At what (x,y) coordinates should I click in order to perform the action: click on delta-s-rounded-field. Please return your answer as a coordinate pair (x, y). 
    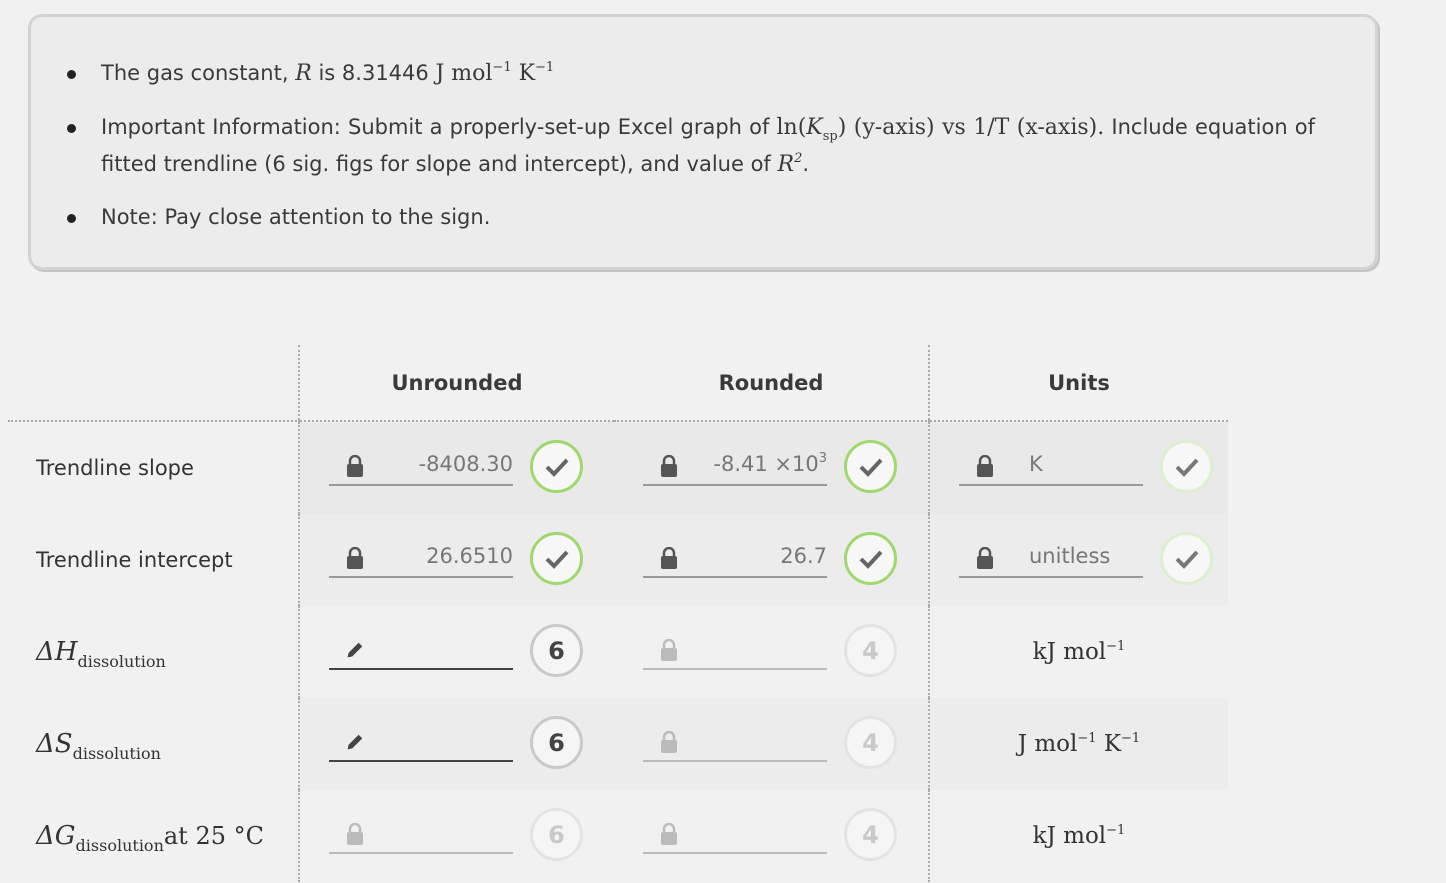
    Looking at the image, I should click on (735, 744).